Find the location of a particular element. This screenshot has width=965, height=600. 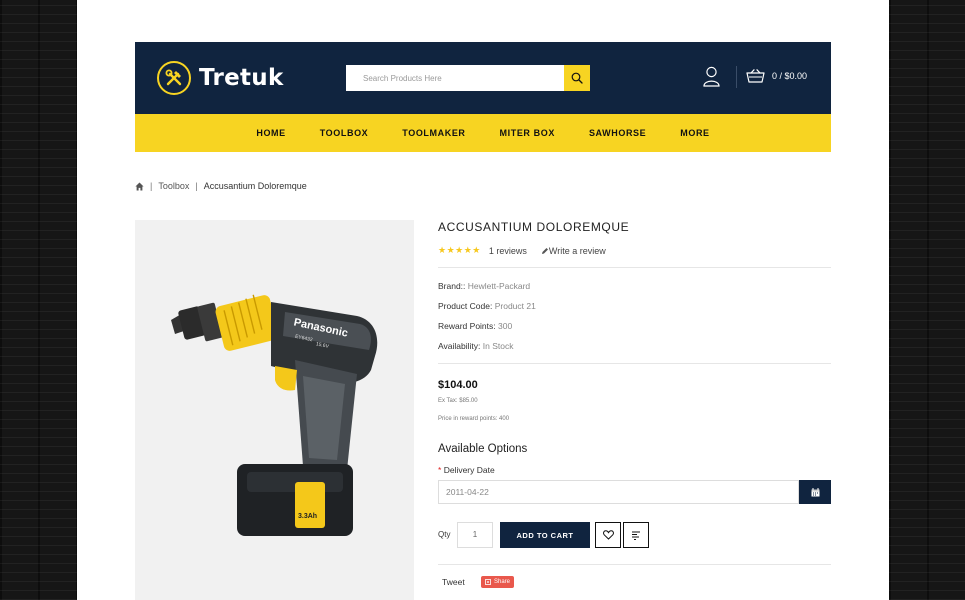

wood-background-left is located at coordinates (38, 300).